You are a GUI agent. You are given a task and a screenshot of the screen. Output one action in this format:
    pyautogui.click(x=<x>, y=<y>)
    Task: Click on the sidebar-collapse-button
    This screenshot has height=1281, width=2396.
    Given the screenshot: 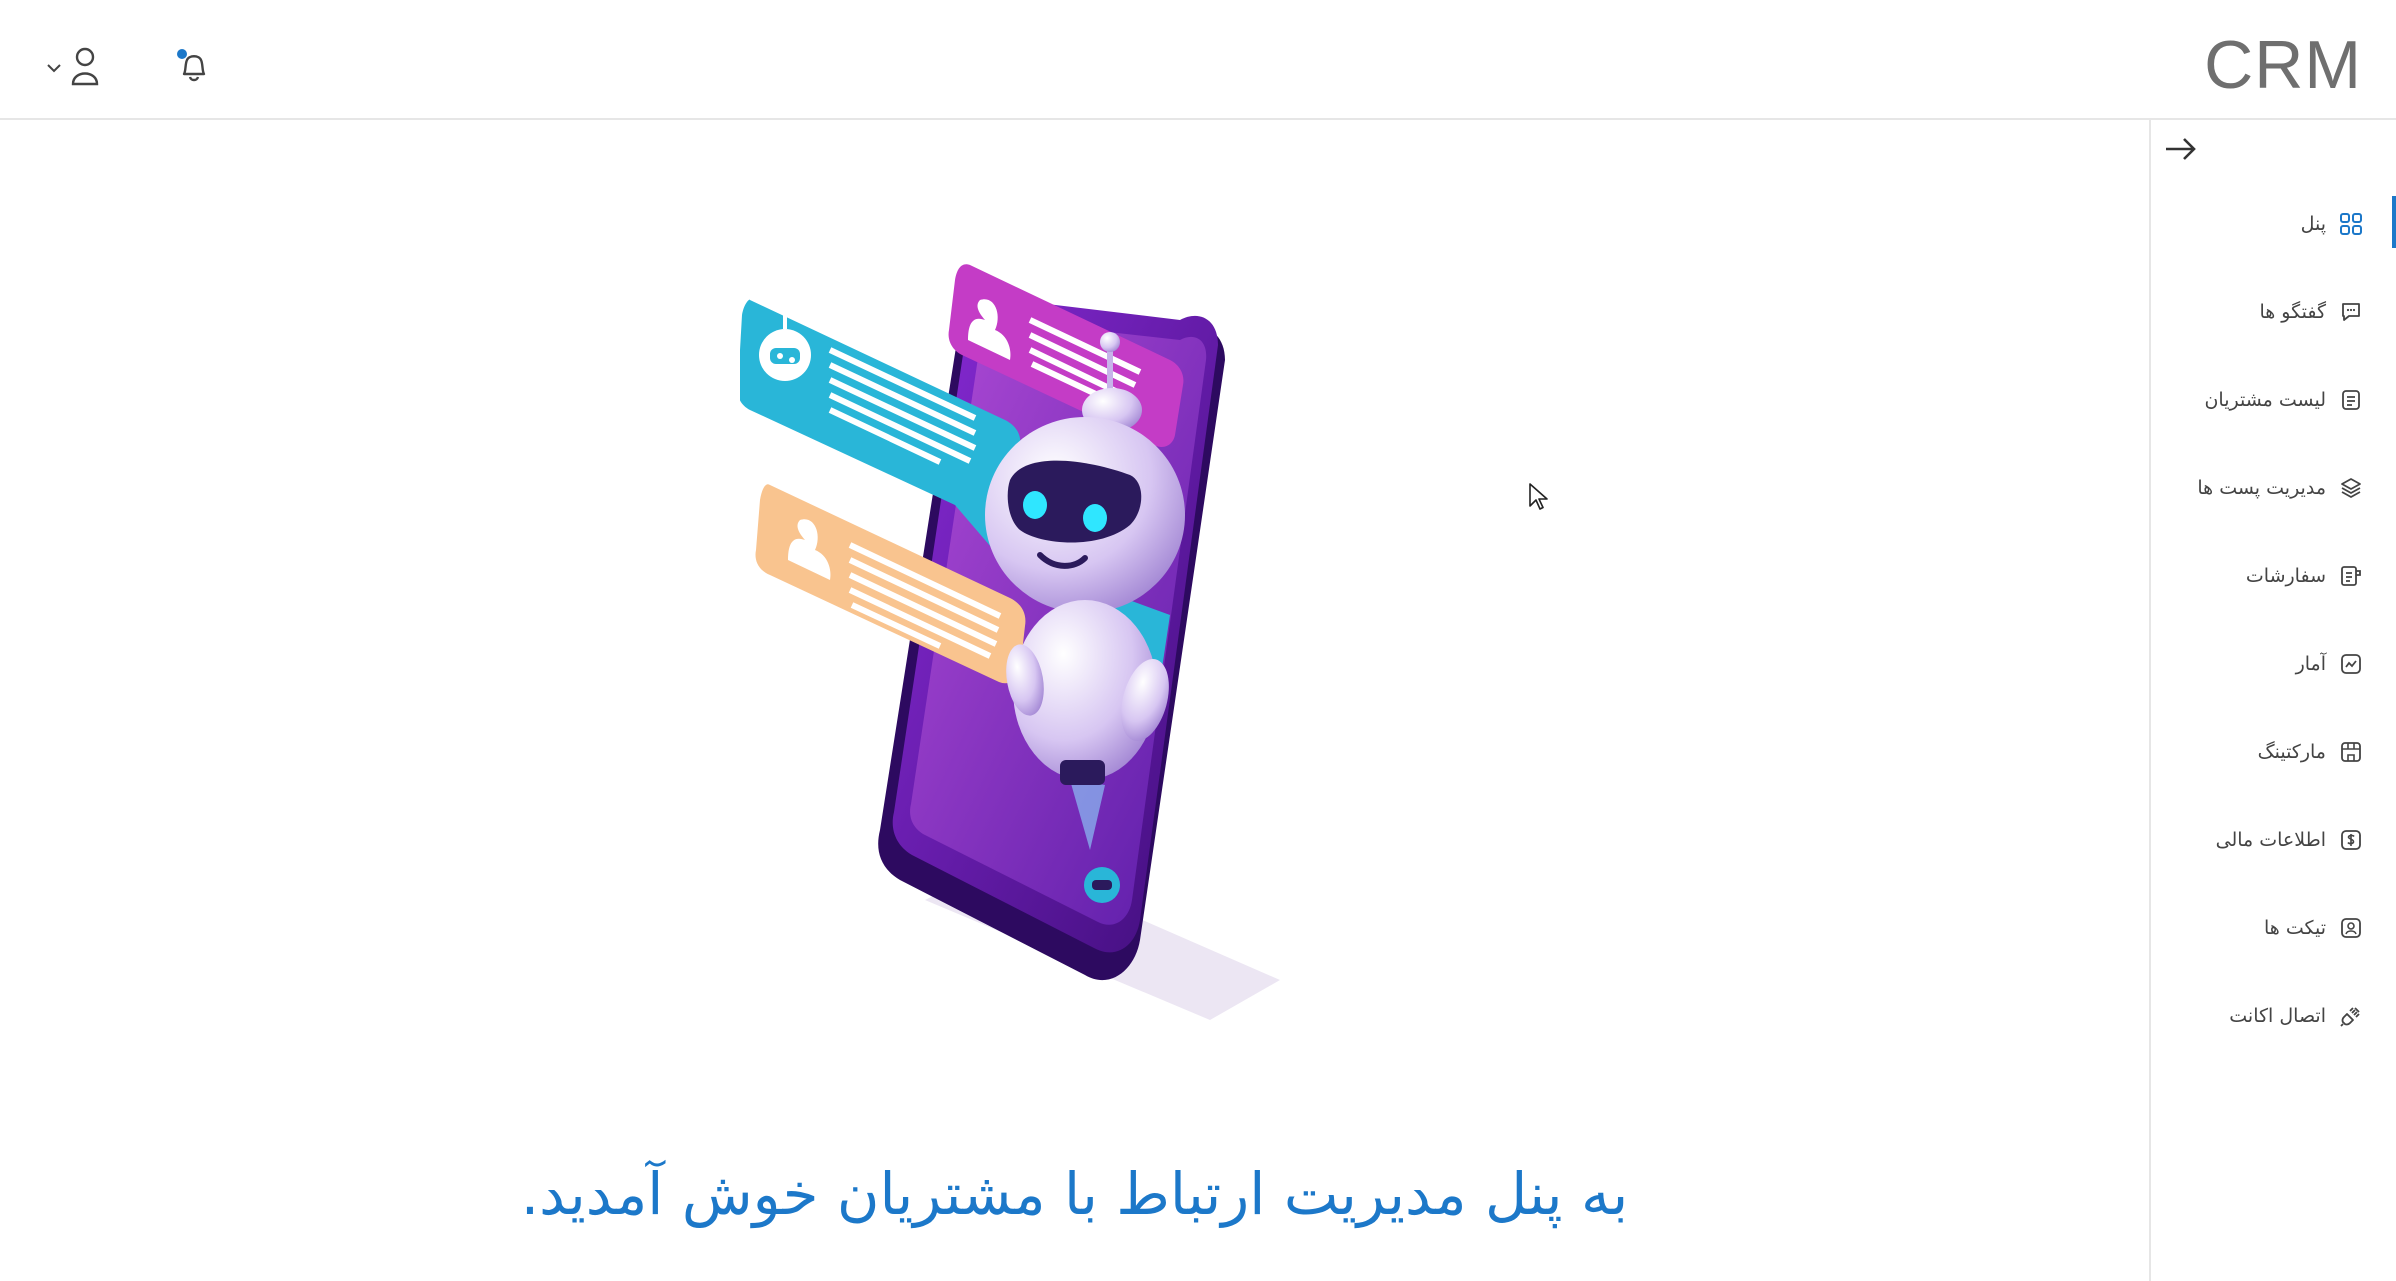 What is the action you would take?
    pyautogui.click(x=2181, y=149)
    